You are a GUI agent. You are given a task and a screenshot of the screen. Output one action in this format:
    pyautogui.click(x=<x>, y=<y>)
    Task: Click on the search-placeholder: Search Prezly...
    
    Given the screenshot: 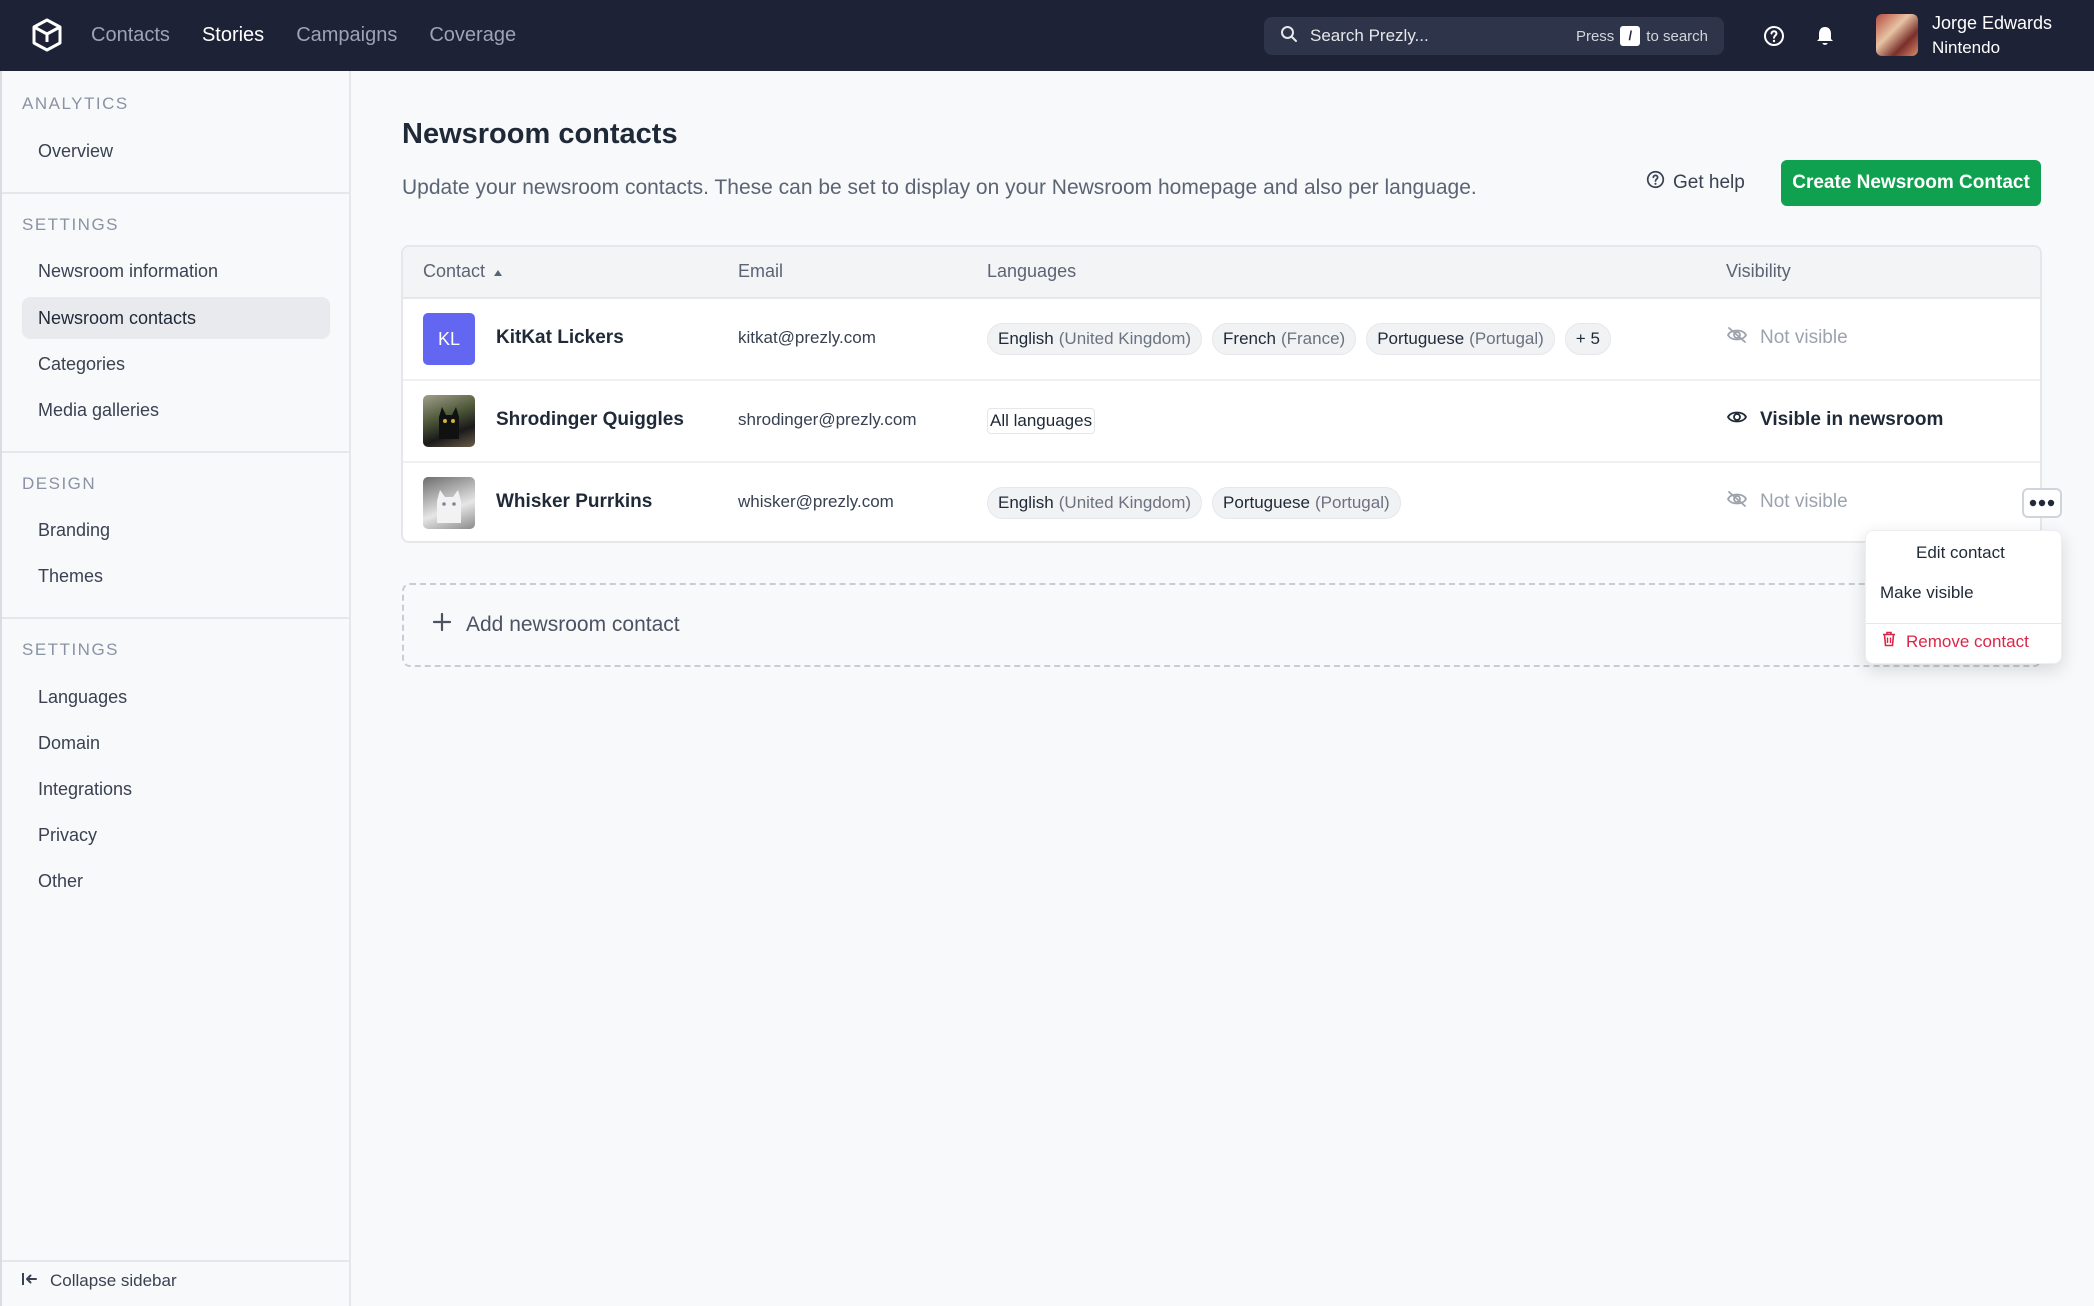 What is the action you would take?
    pyautogui.click(x=1369, y=35)
    